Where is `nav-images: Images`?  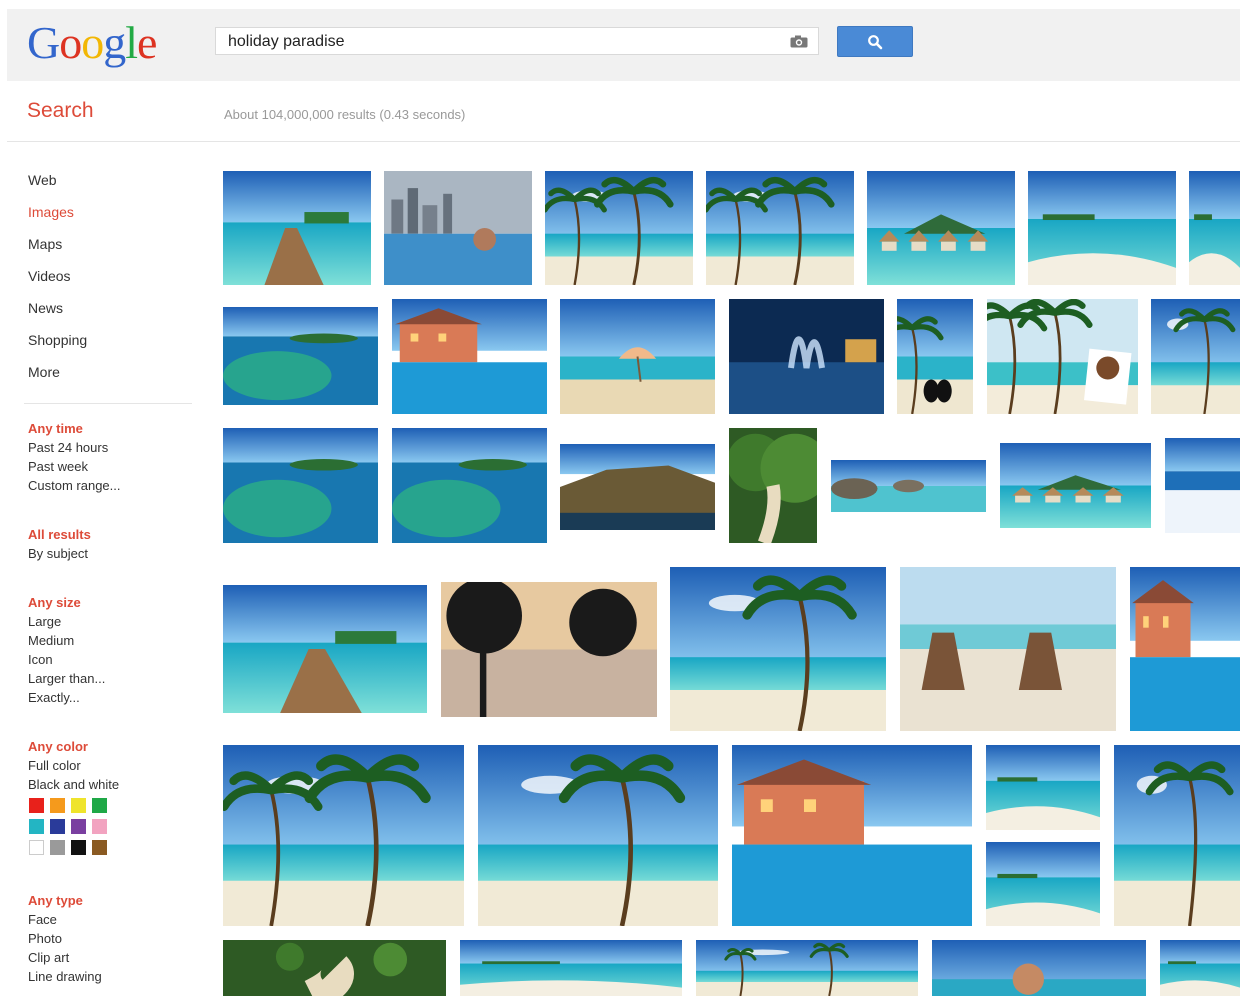 nav-images: Images is located at coordinates (51, 212).